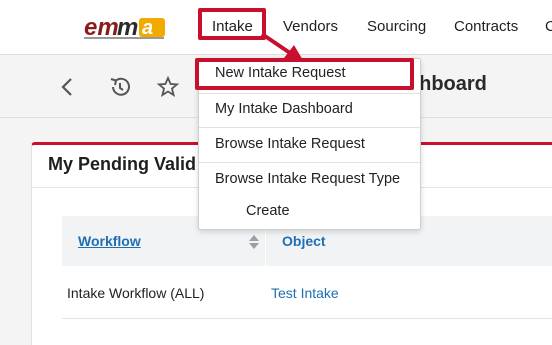  Describe the element at coordinates (284, 109) in the screenshot. I see `menu-item-my-intake-dashboard: My Intake Dashboard` at that location.